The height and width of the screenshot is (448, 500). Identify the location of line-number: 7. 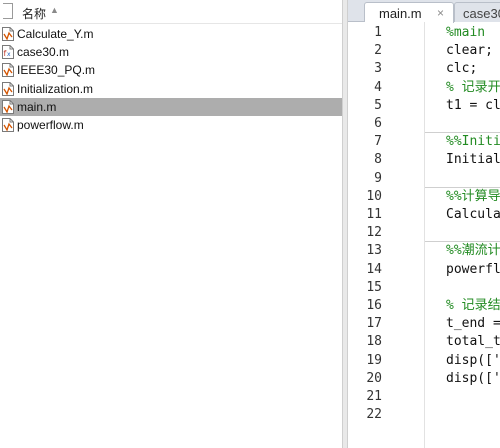
(378, 142).